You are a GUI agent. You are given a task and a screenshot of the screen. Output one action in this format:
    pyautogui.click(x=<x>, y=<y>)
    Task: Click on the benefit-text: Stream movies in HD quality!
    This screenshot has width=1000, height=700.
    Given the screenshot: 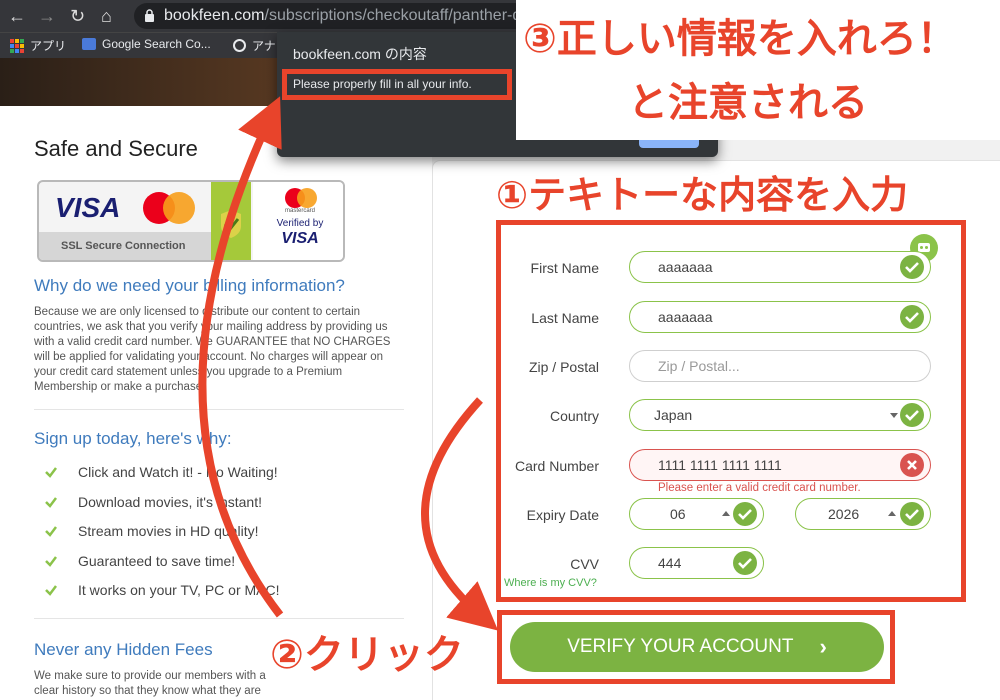 What is the action you would take?
    pyautogui.click(x=168, y=531)
    